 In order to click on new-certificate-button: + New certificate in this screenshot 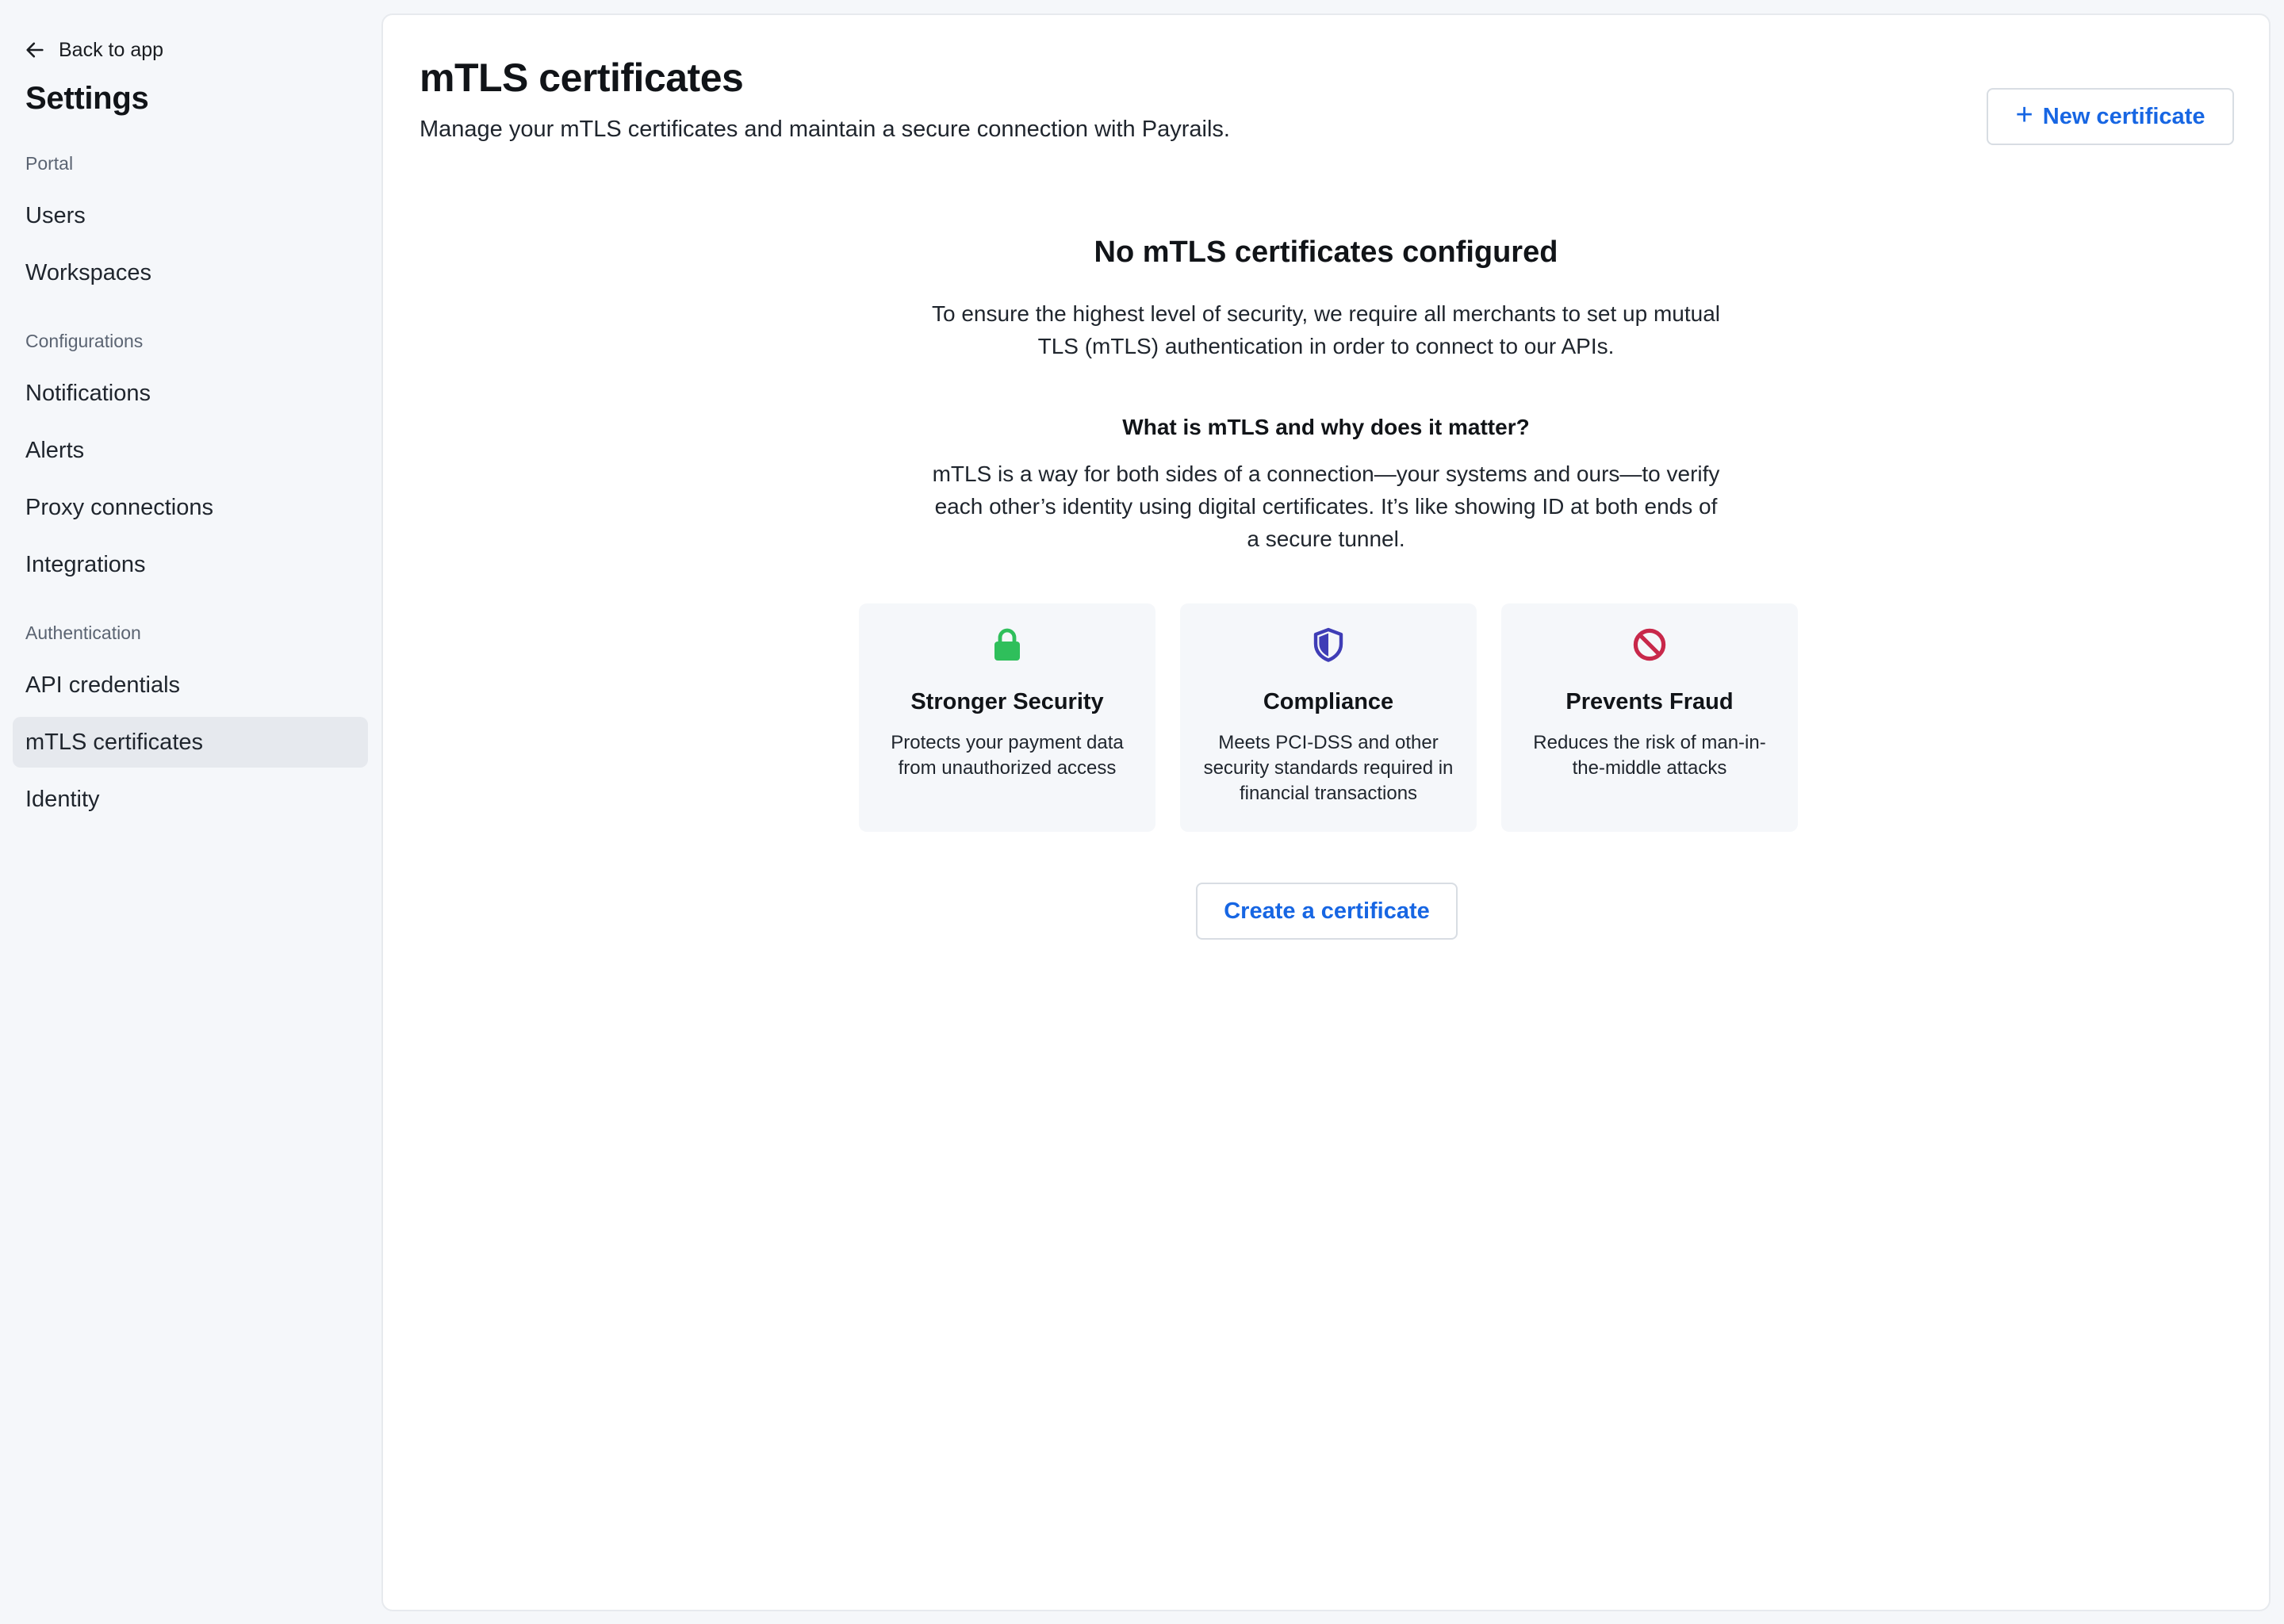, I will do `click(2110, 116)`.